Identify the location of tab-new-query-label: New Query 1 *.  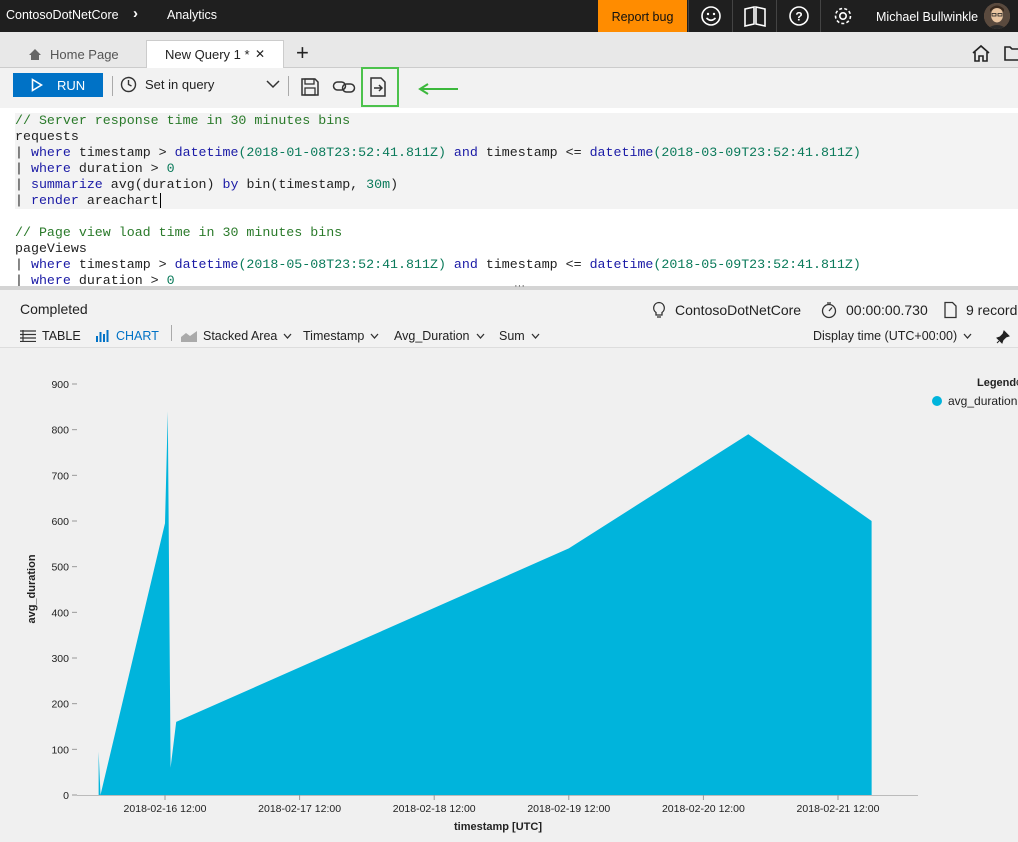
(207, 54).